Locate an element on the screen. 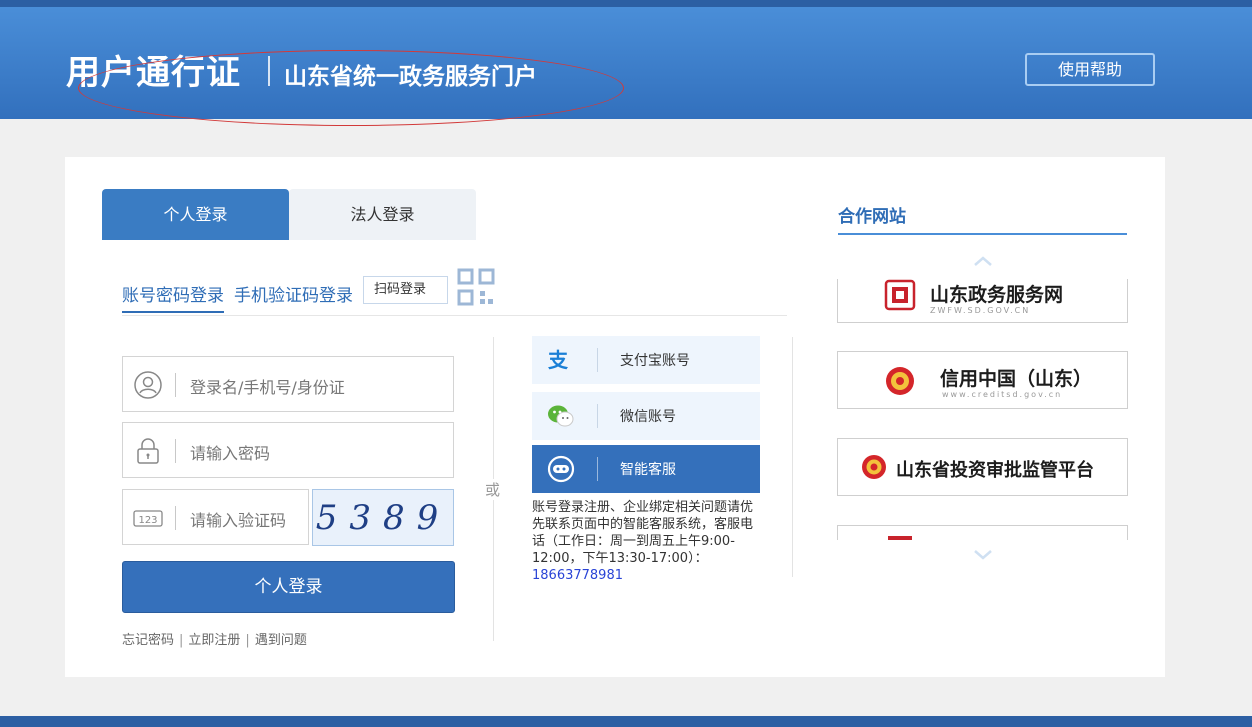 This screenshot has width=1252, height=727. smart-support-button: 智能客服 is located at coordinates (646, 469).